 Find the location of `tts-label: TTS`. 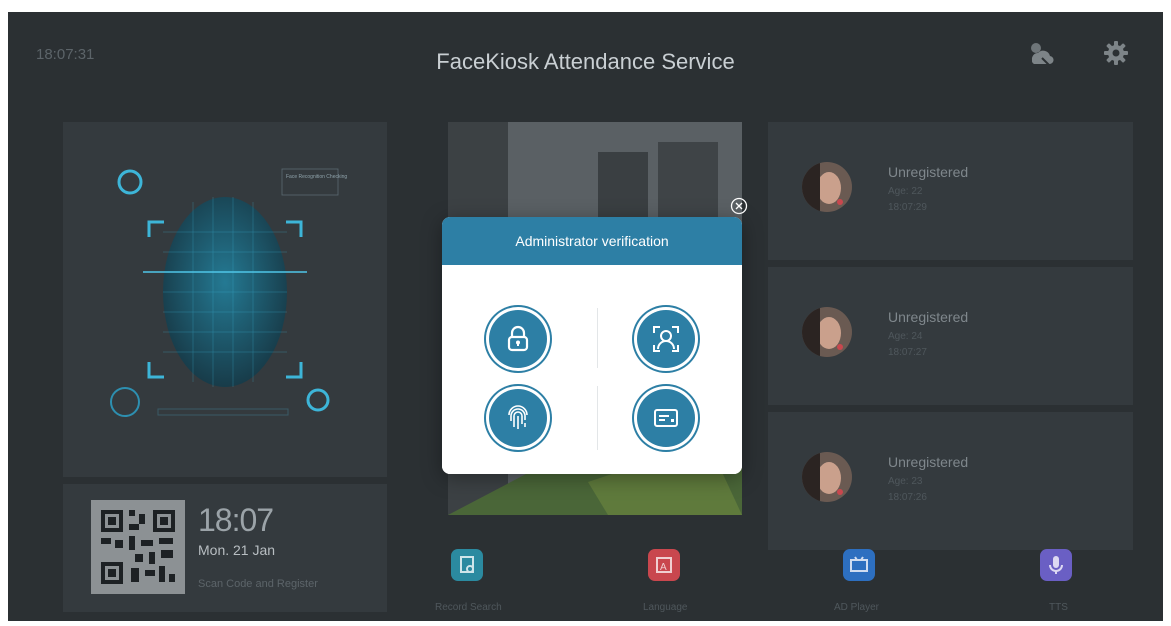

tts-label: TTS is located at coordinates (1058, 607).